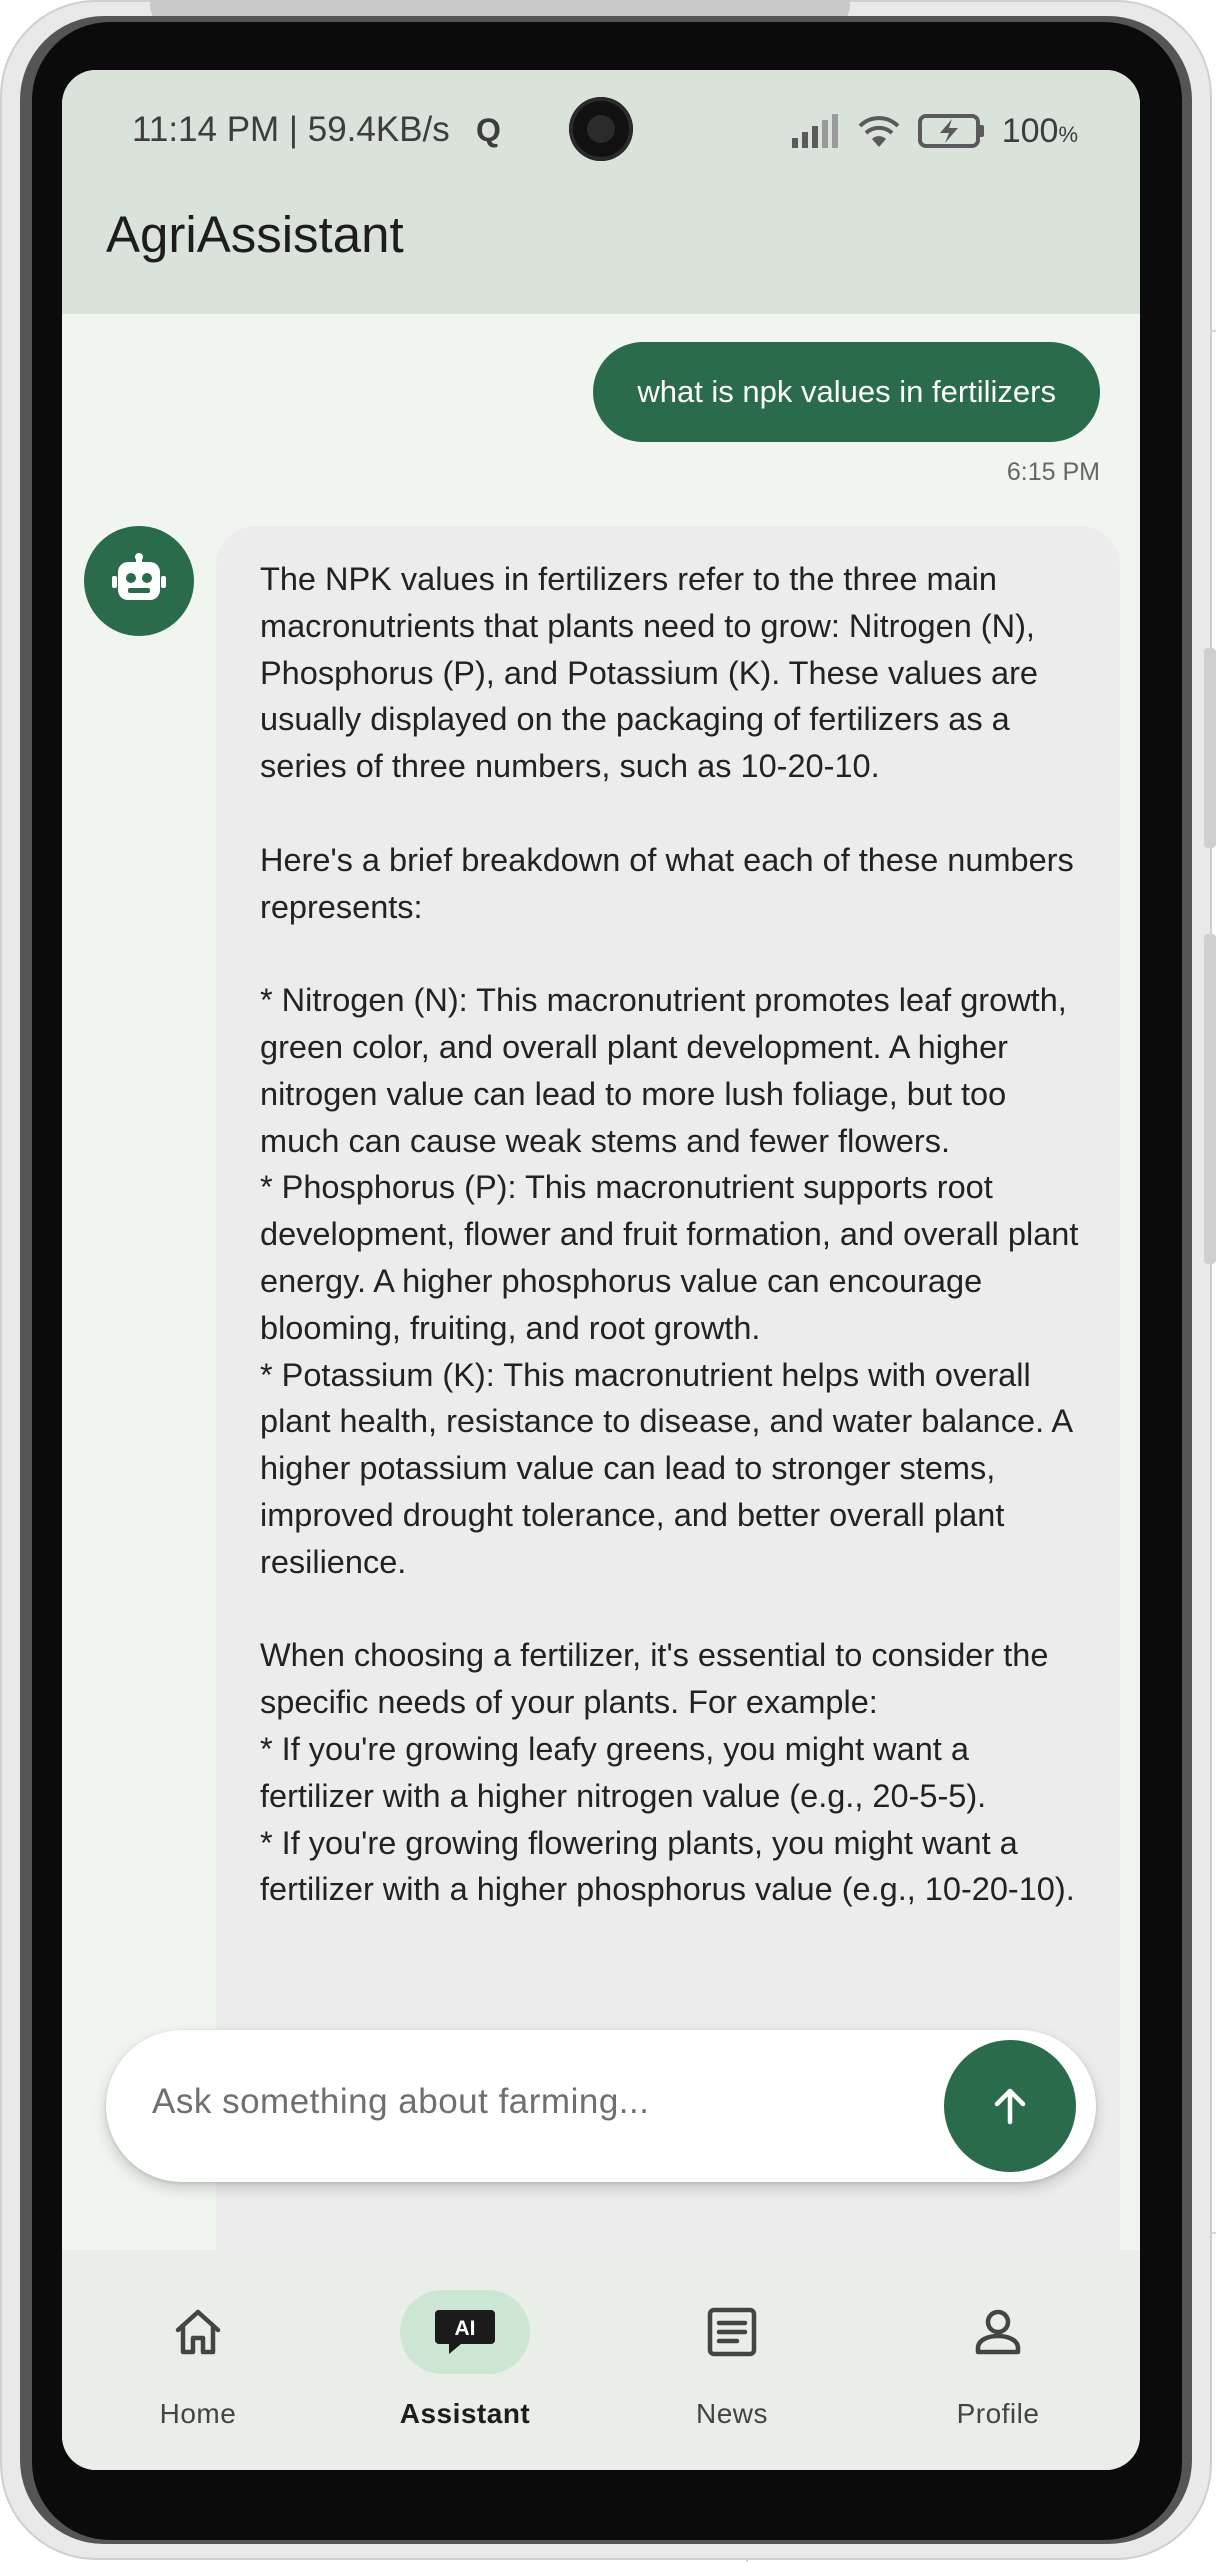 Image resolution: width=1216 pixels, height=2562 pixels. Describe the element at coordinates (291, 129) in the screenshot. I see `status-time-speed: 11:14 PM | 59.4KB/s` at that location.